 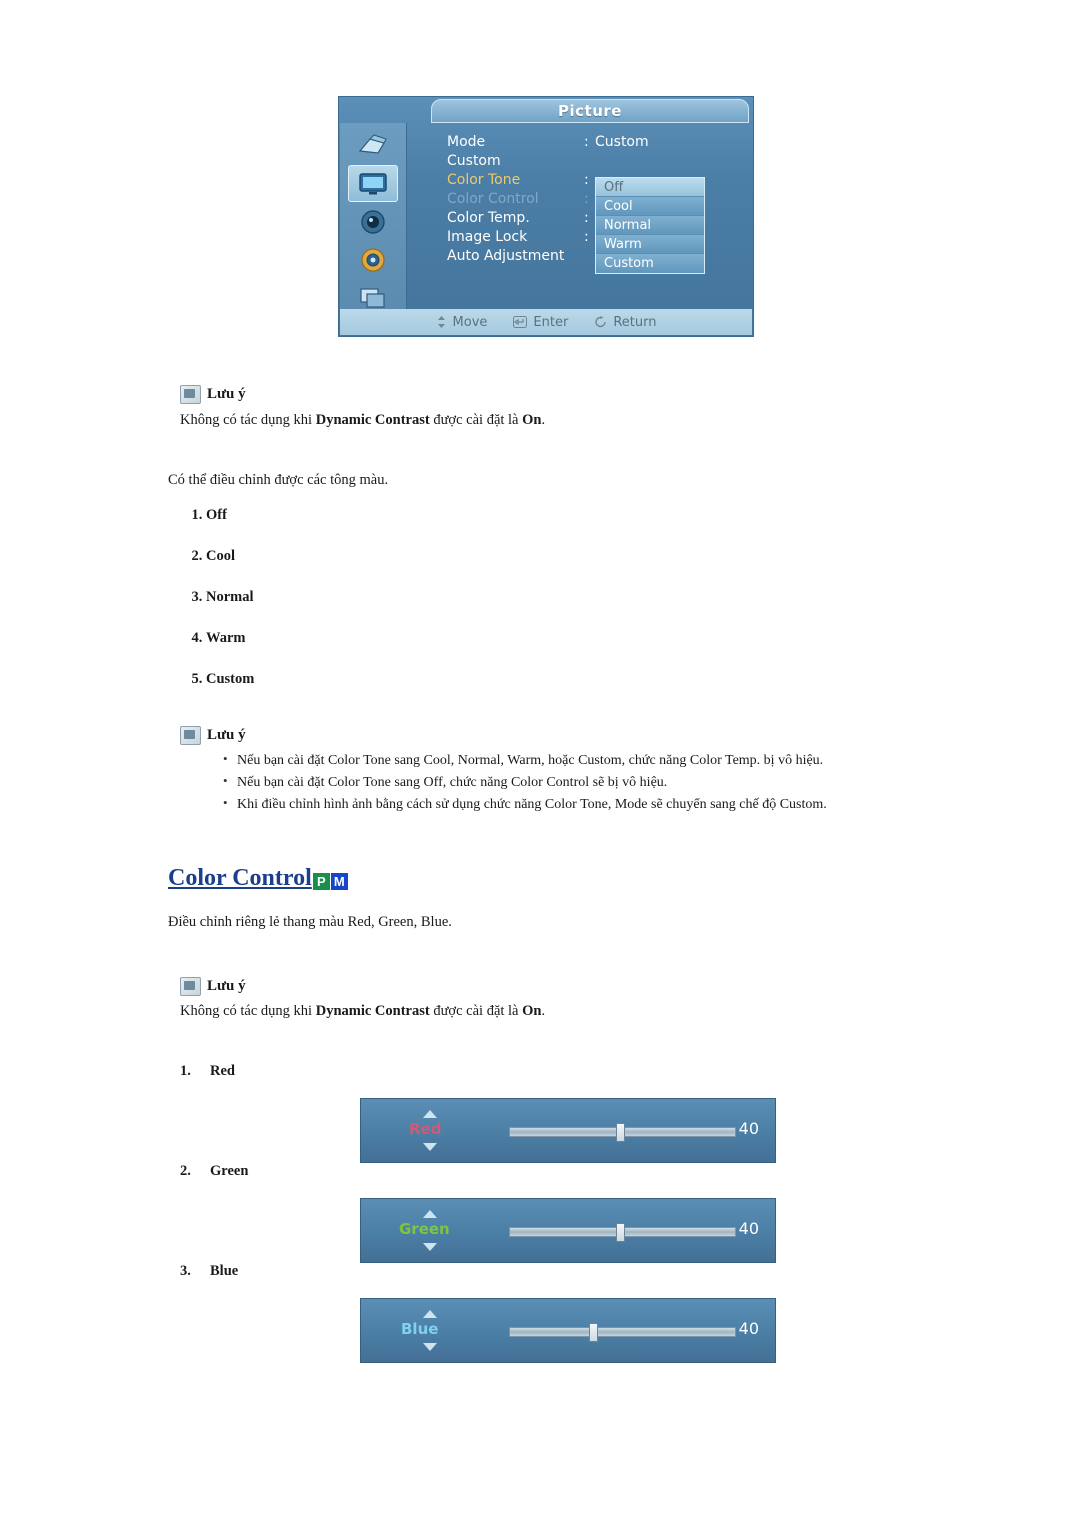 I want to click on osd-footer: Move Enter Return, so click(x=546, y=322).